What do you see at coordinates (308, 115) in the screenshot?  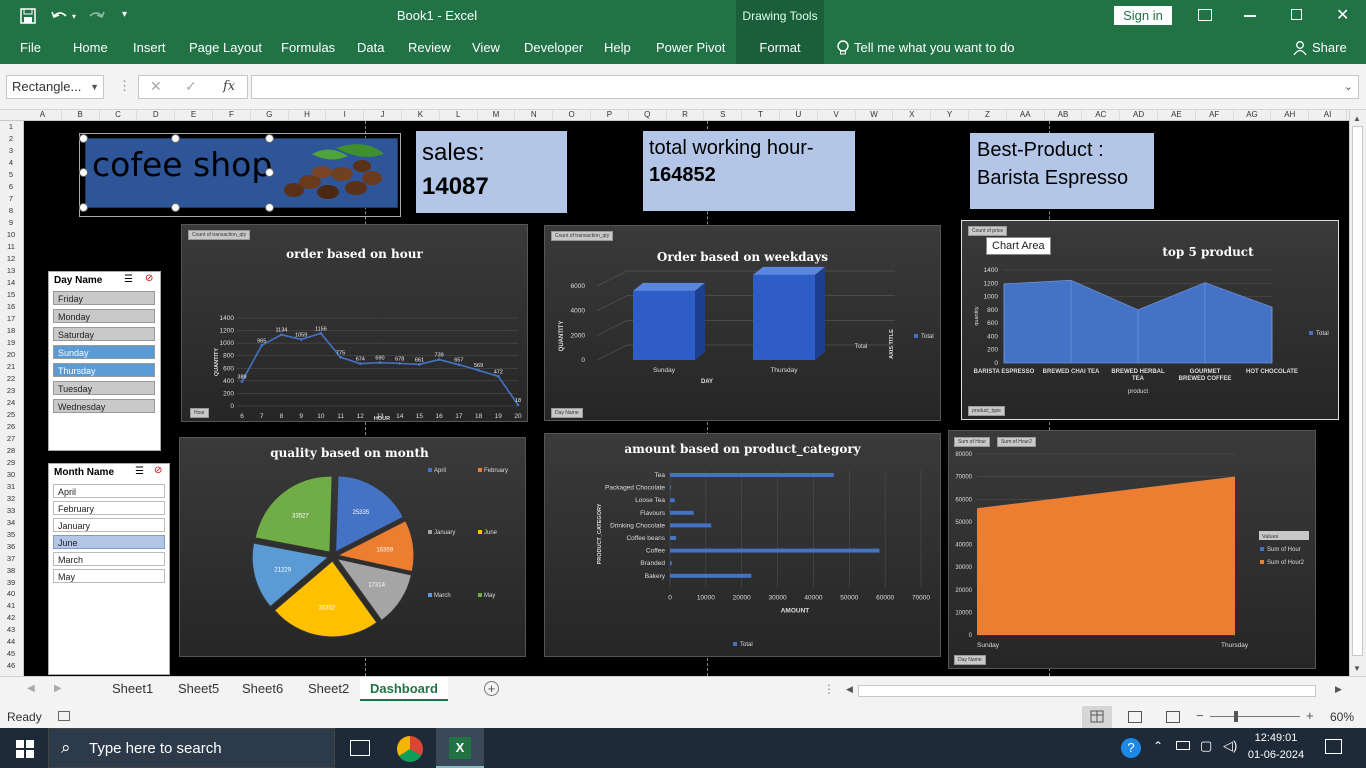 I see `column-header: H` at bounding box center [308, 115].